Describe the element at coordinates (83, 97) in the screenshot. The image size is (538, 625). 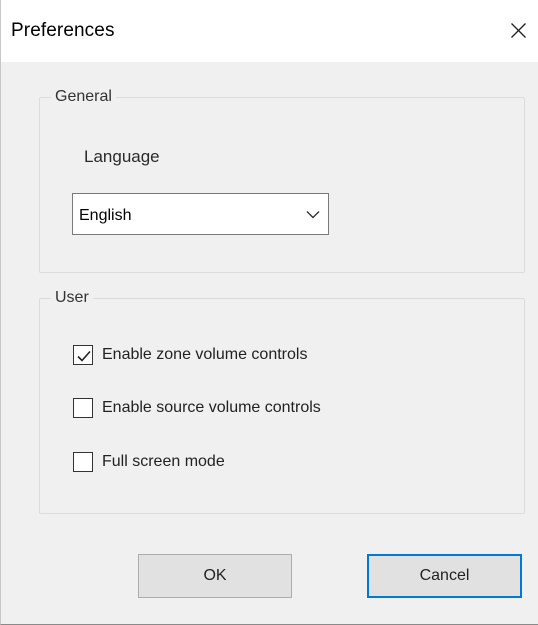
I see `general-legend: General` at that location.